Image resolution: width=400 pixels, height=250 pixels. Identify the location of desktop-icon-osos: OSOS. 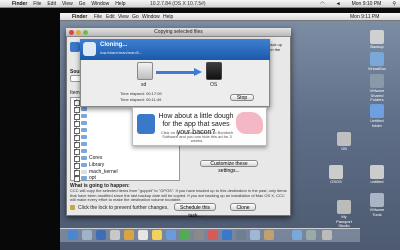
(336, 175).